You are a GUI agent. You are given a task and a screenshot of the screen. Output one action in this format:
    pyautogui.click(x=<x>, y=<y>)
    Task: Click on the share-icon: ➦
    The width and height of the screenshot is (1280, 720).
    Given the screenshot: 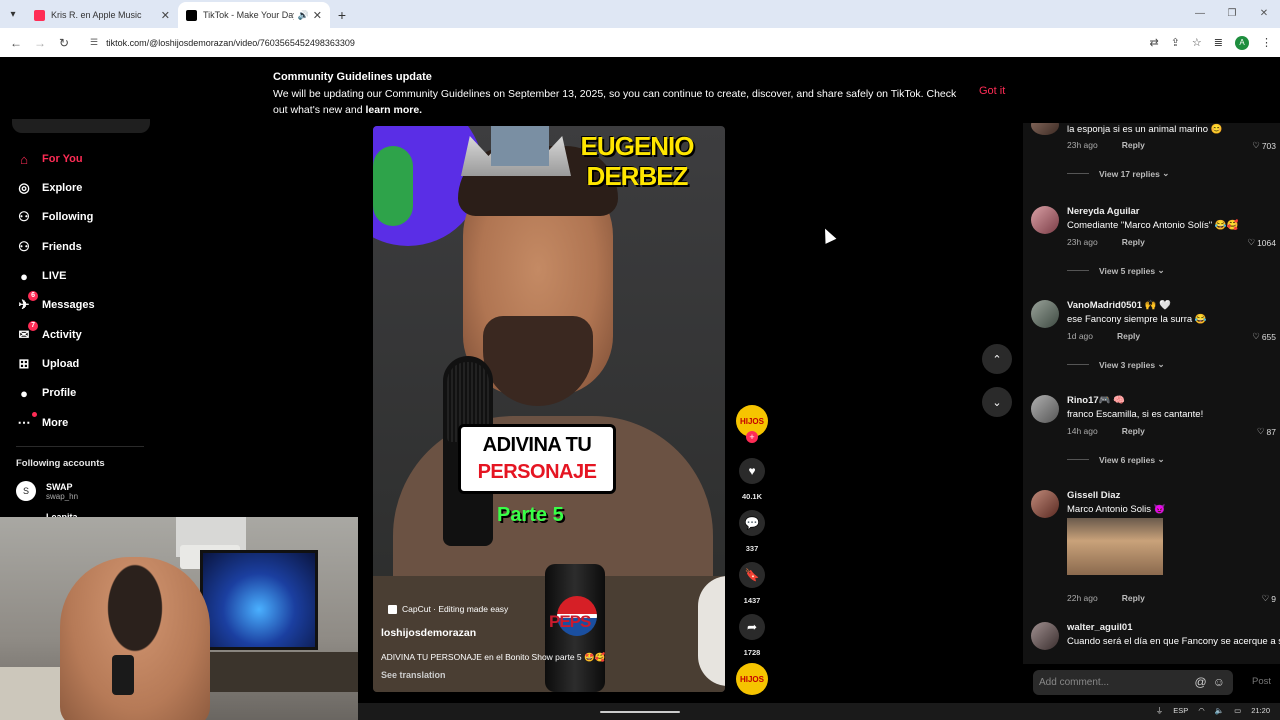 What is the action you would take?
    pyautogui.click(x=752, y=627)
    